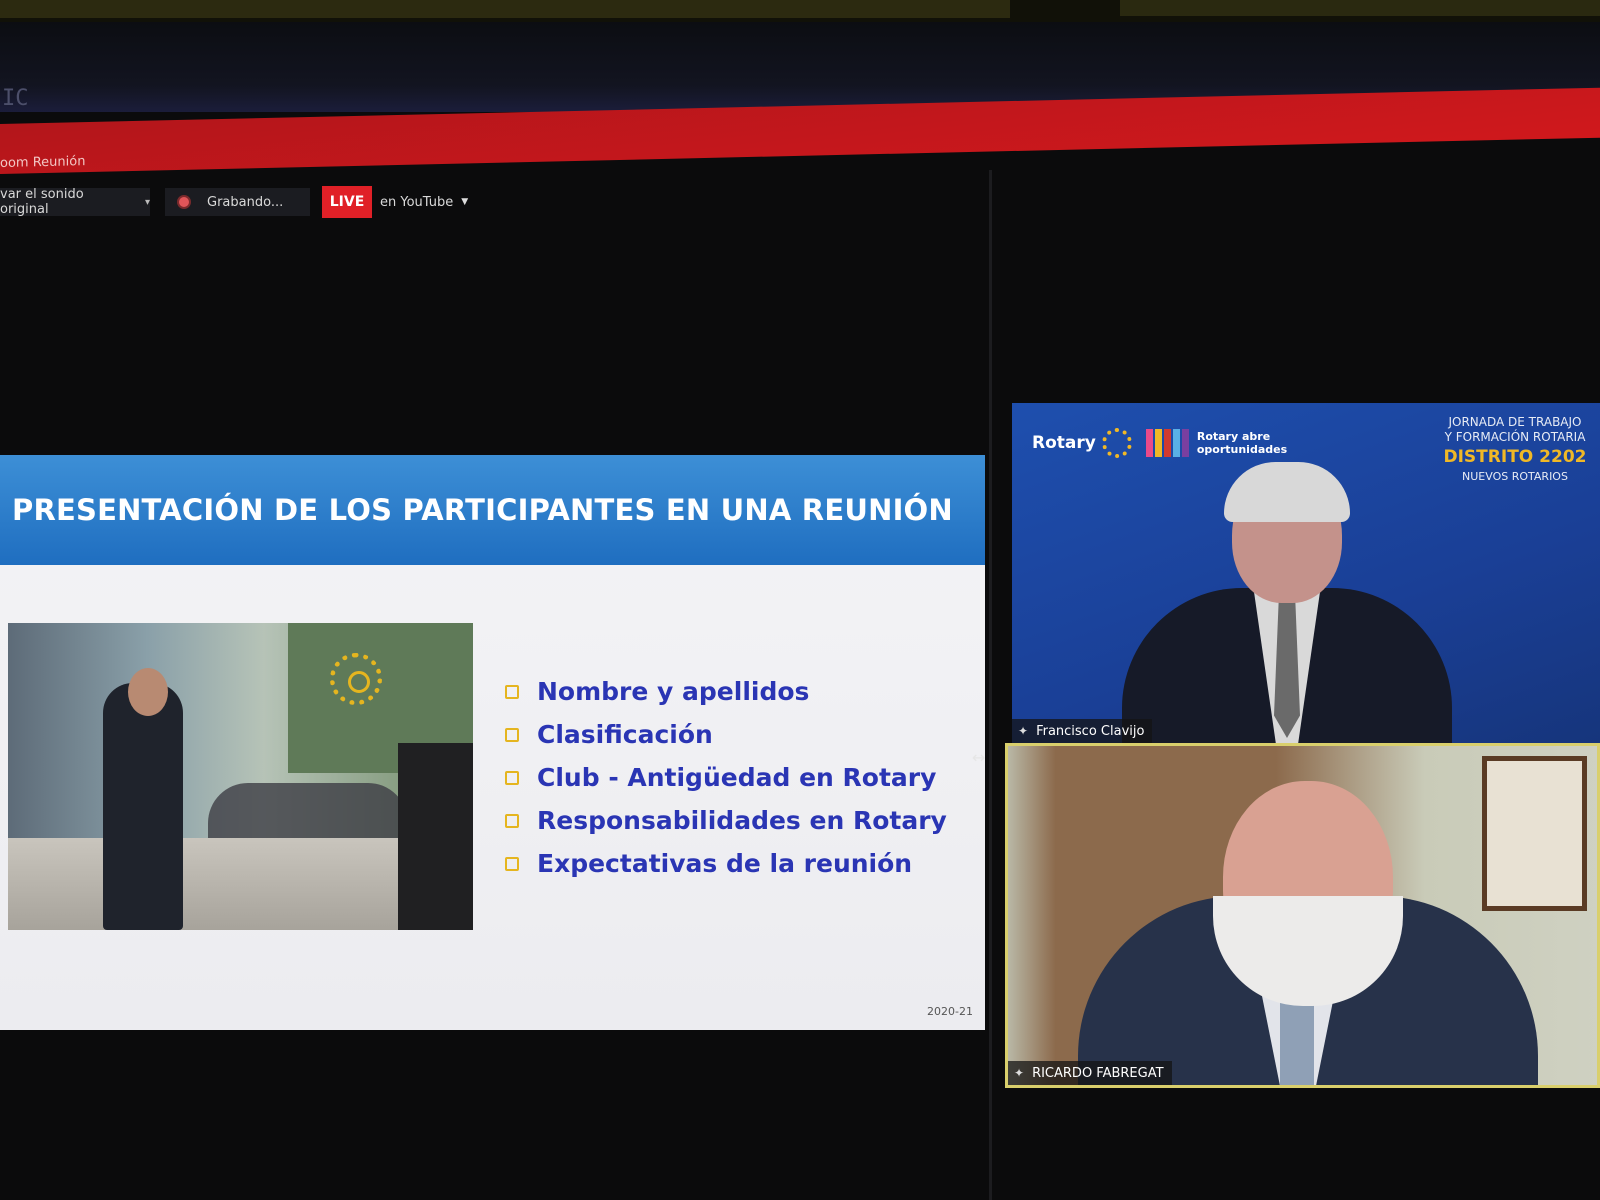 The image size is (1600, 1200). I want to click on slide-photo, so click(240, 776).